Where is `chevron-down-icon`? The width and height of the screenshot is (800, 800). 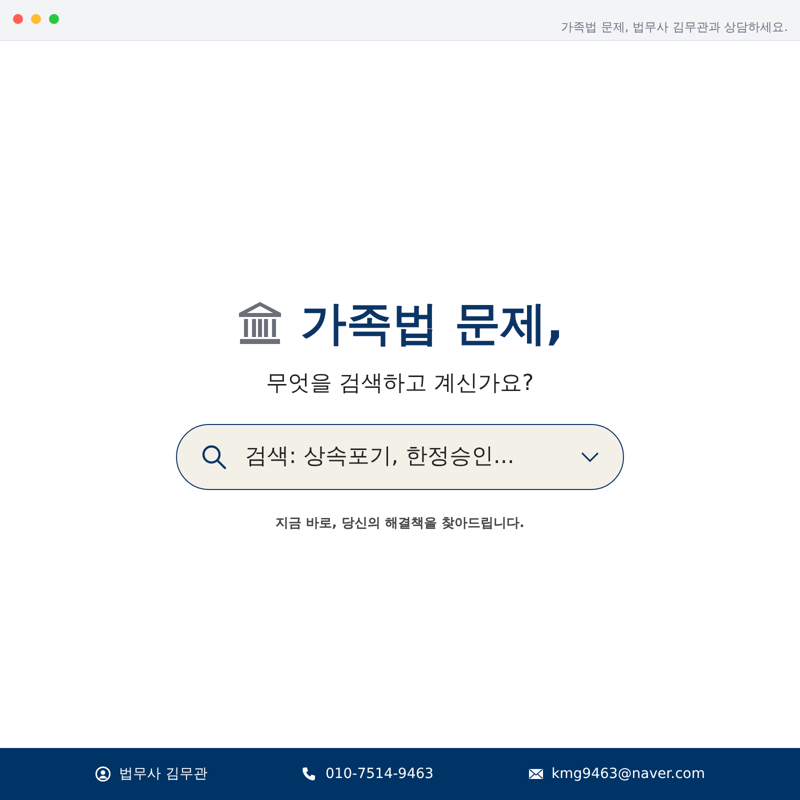
chevron-down-icon is located at coordinates (590, 457).